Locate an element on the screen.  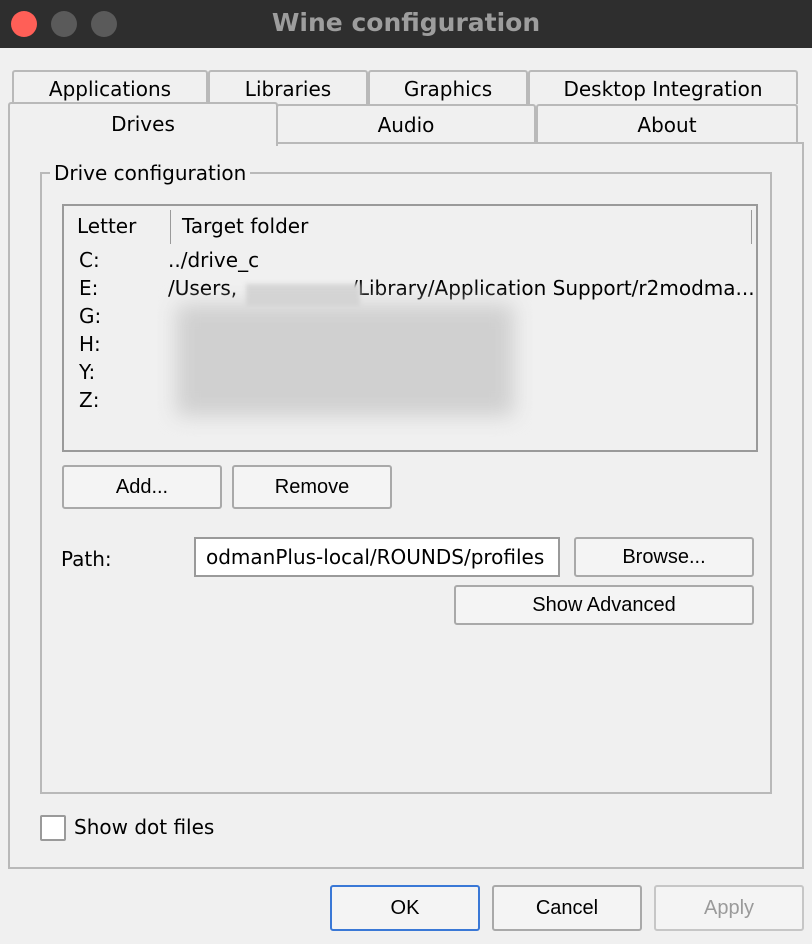
tab-about: About is located at coordinates (667, 124).